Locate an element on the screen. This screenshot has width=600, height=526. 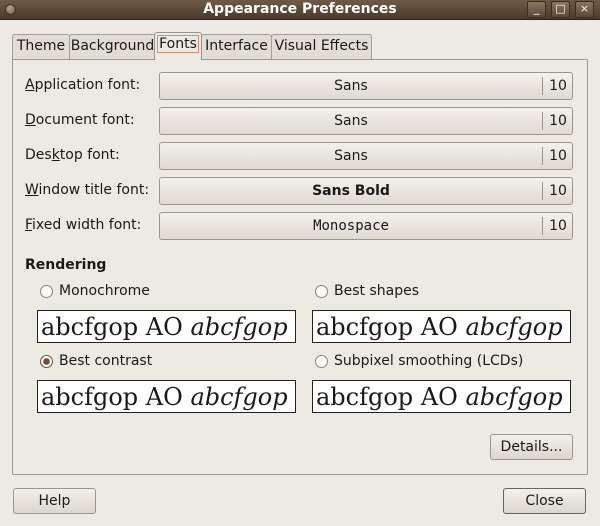
desktop-font-button: Sans 10 is located at coordinates (366, 156).